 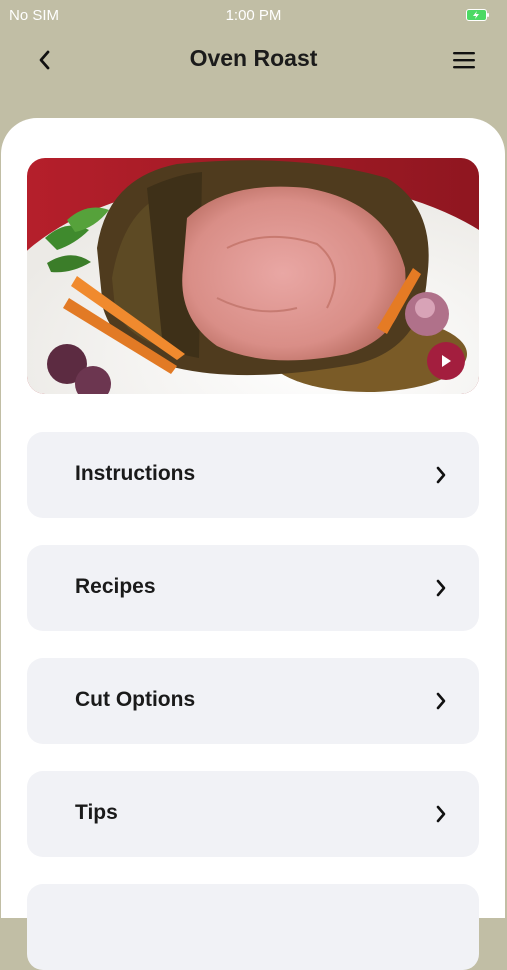 I want to click on status-bar: No SIM 1:00 PM, so click(x=253, y=16).